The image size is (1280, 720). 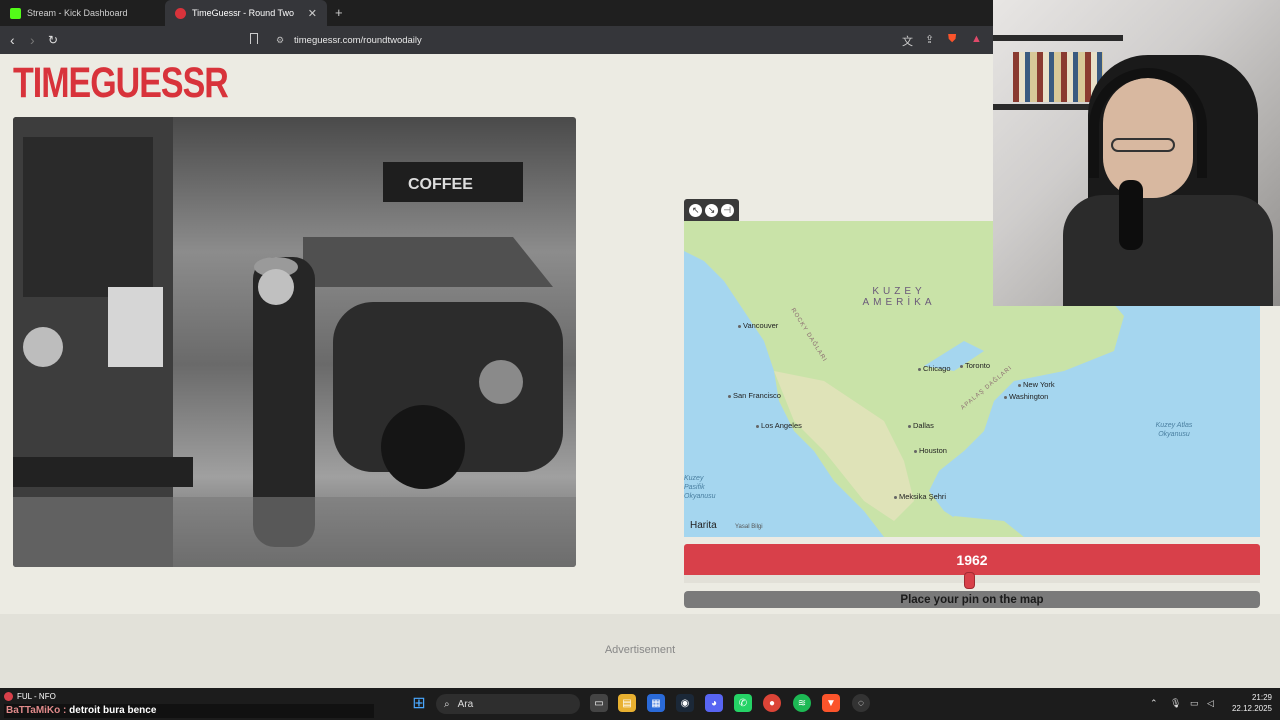 What do you see at coordinates (1058, 38) in the screenshot?
I see `bookshelf` at bounding box center [1058, 38].